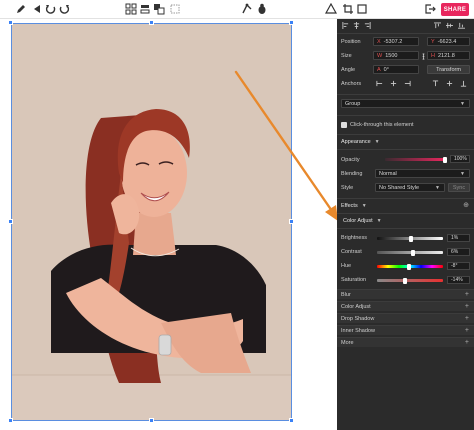 This screenshot has height=430, width=474. I want to click on anchor-right-icon, so click(407, 83).